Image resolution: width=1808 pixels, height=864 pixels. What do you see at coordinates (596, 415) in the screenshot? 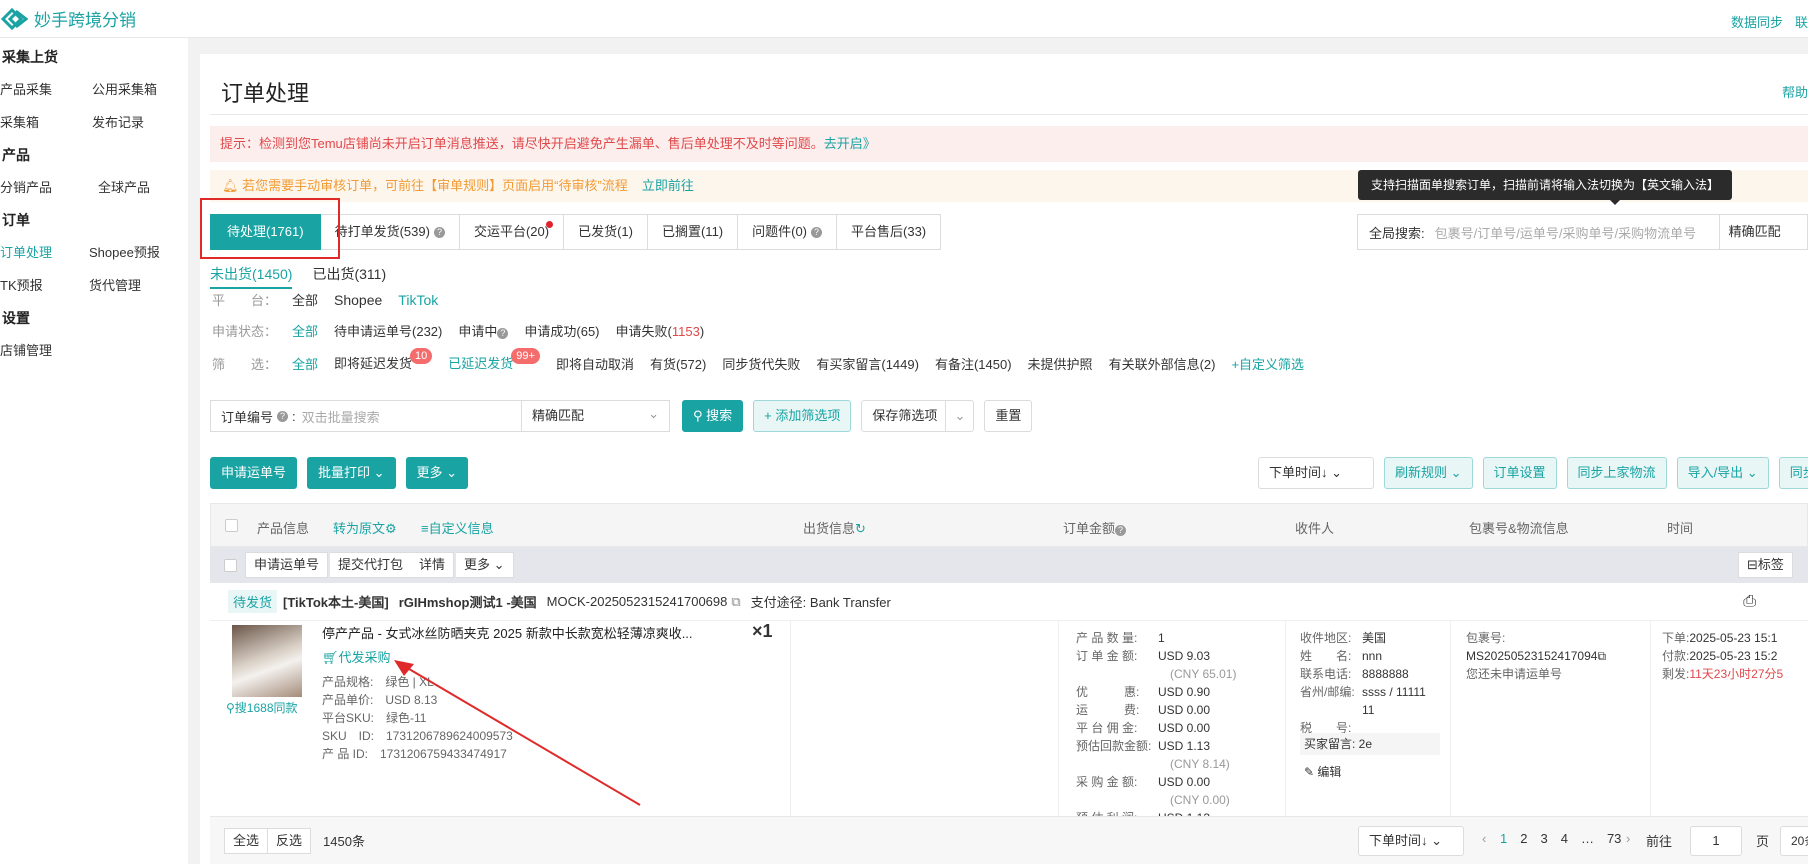
I see `order-match-select: 精确匹配` at bounding box center [596, 415].